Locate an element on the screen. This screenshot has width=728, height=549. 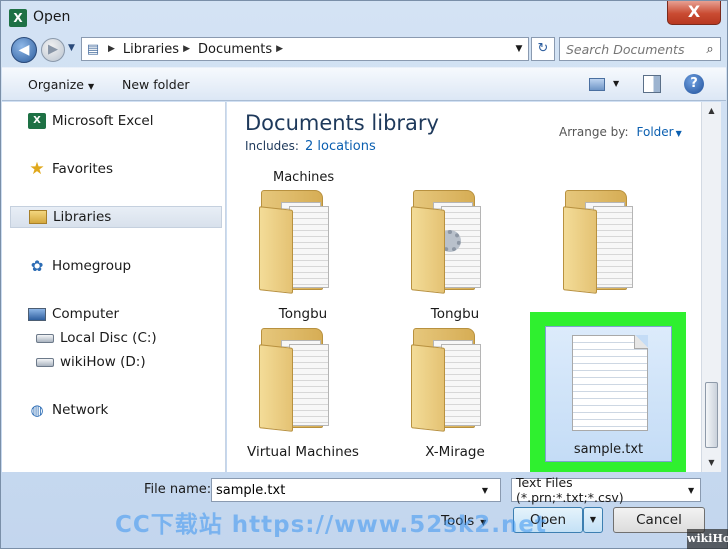
network-icon: ◍ is located at coordinates (37, 410).